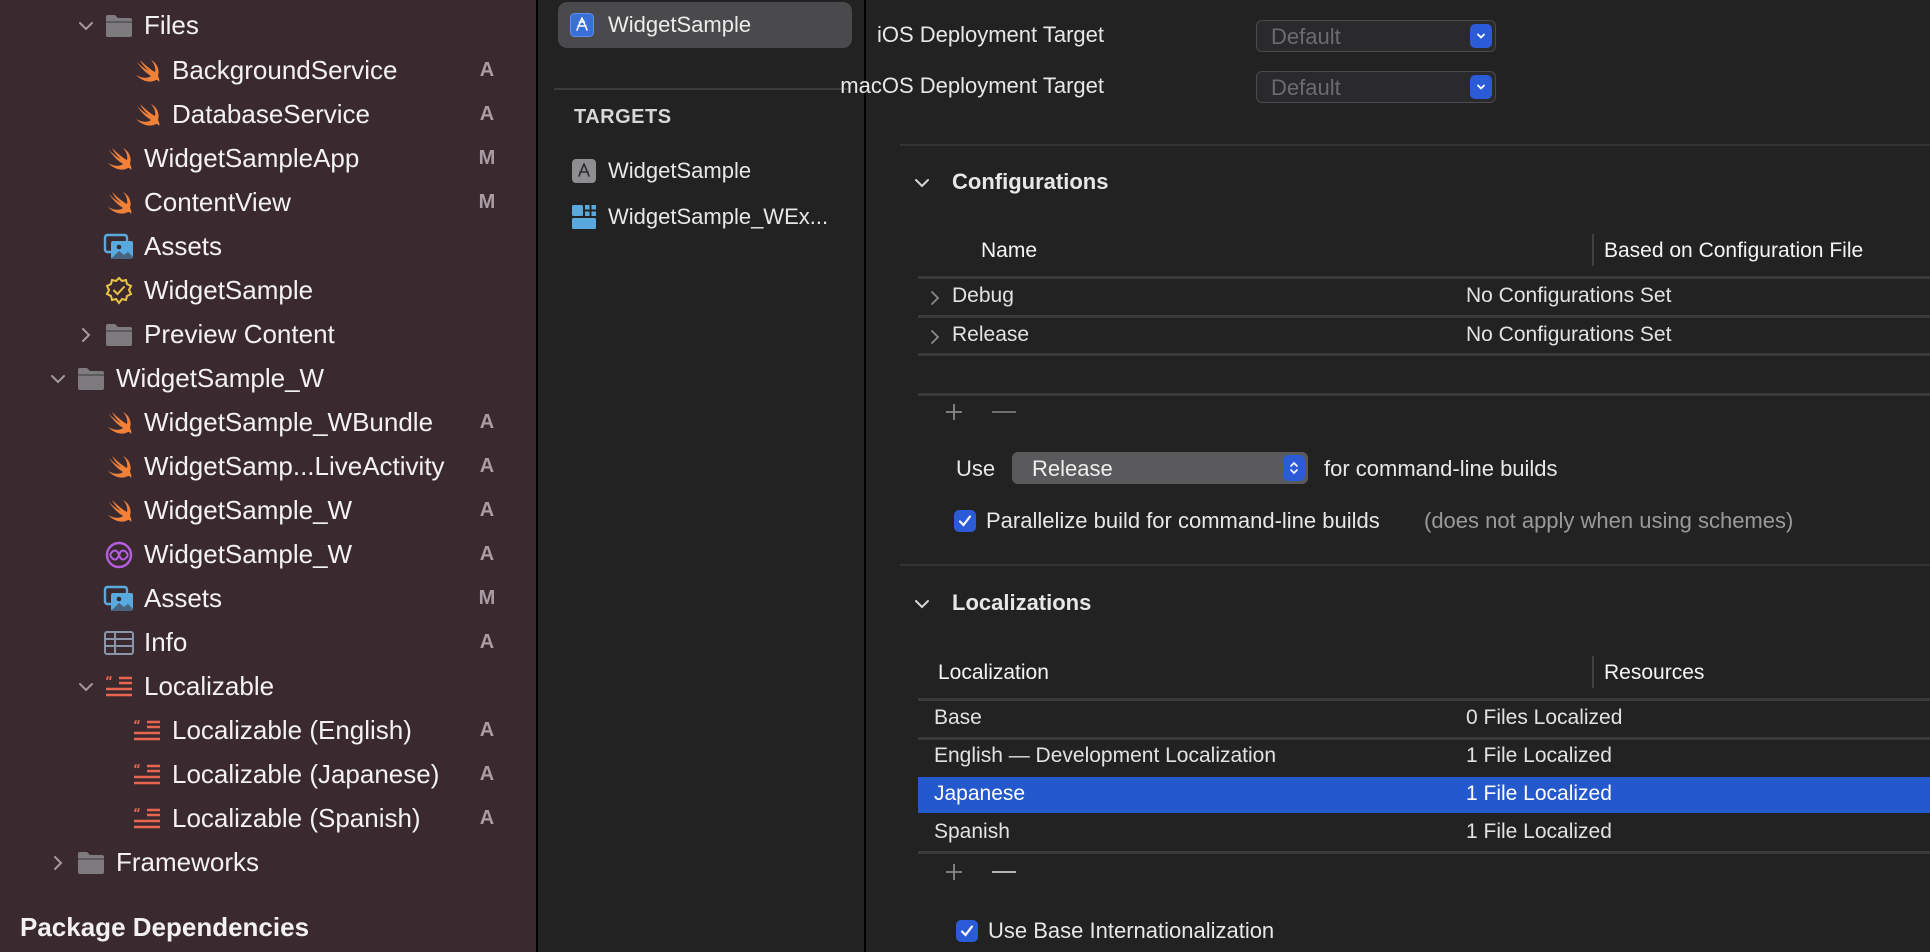  What do you see at coordinates (584, 217) in the screenshot?
I see `widget-extension-icon` at bounding box center [584, 217].